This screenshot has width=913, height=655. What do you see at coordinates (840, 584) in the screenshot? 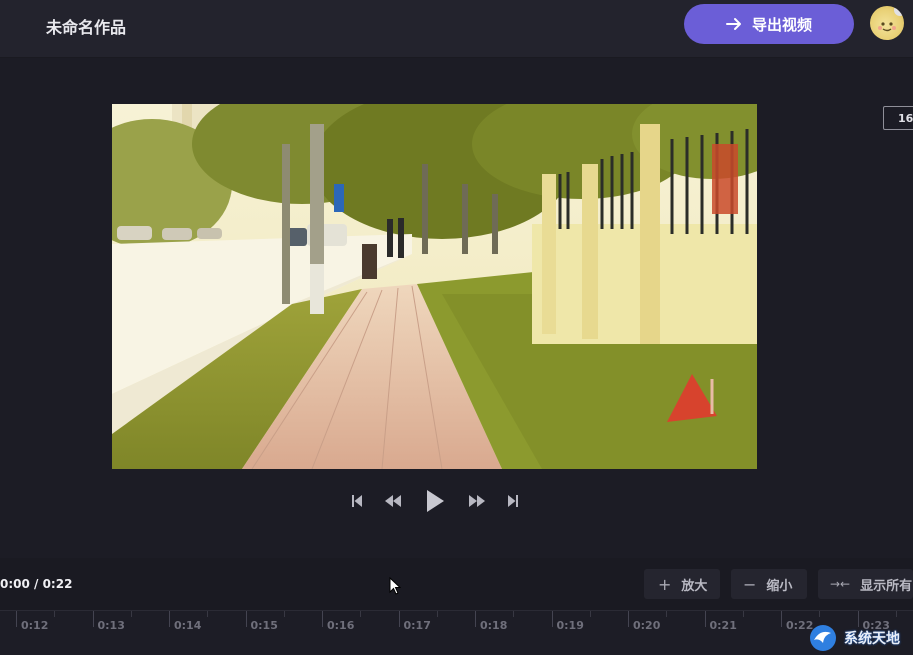
I see `fit-arrows-icon: →←` at bounding box center [840, 584].